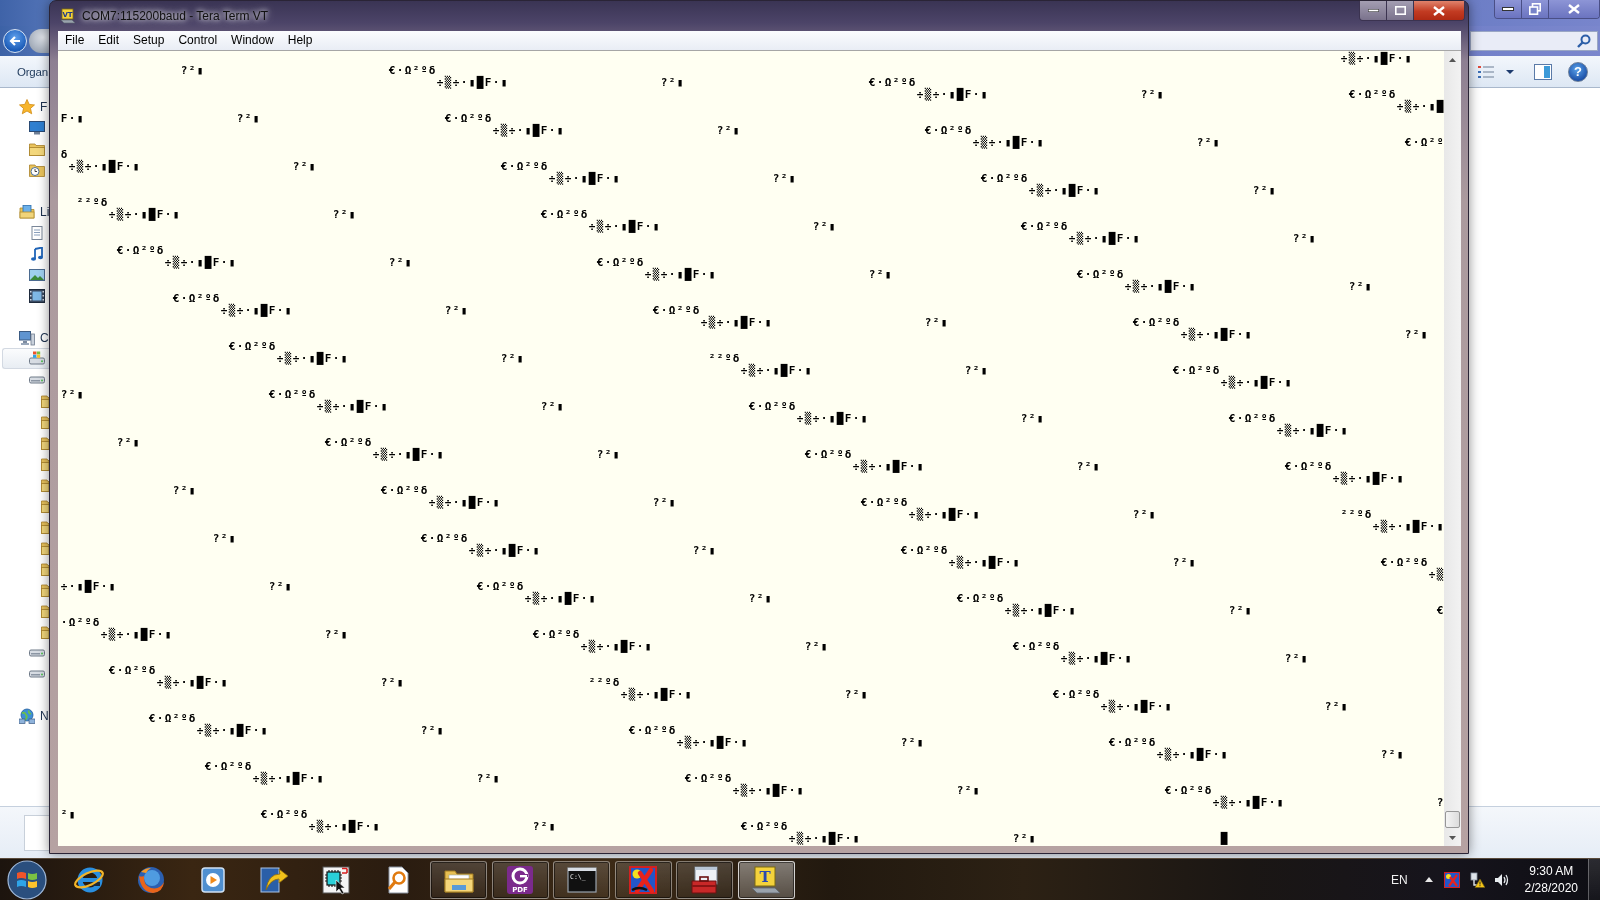 The image size is (1600, 900). I want to click on menu-item: Setup, so click(149, 40).